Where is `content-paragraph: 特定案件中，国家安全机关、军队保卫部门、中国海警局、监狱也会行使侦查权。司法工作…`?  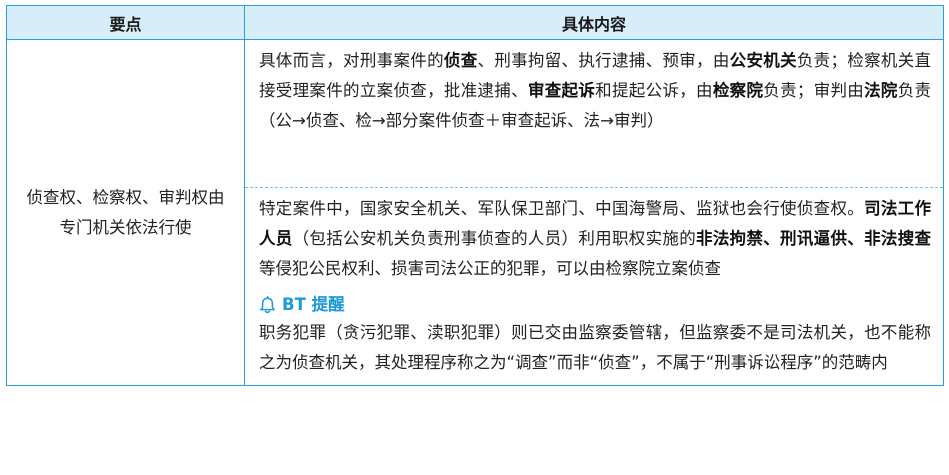
content-paragraph: 特定案件中，国家安全机关、军队保卫部门、中国海警局、监狱也会行使侦查权。司法工作… is located at coordinates (595, 239).